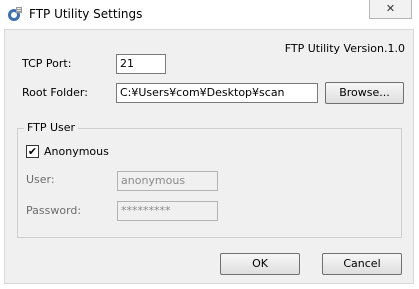  What do you see at coordinates (54, 210) in the screenshot?
I see `password-label: Password:` at bounding box center [54, 210].